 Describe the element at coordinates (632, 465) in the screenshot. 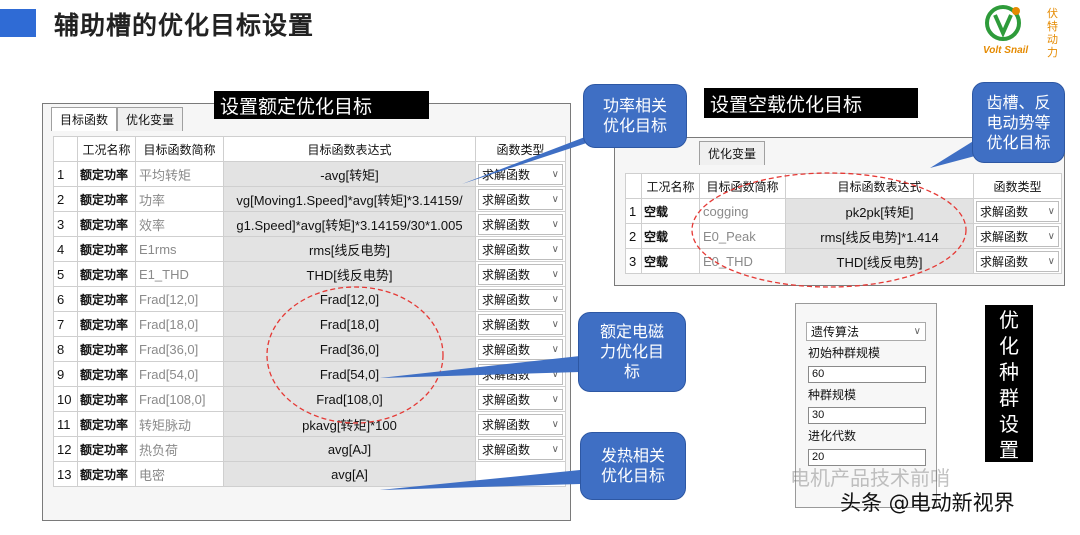

I see `heat-objective-callout-text: 发热相关 优化目标` at that location.